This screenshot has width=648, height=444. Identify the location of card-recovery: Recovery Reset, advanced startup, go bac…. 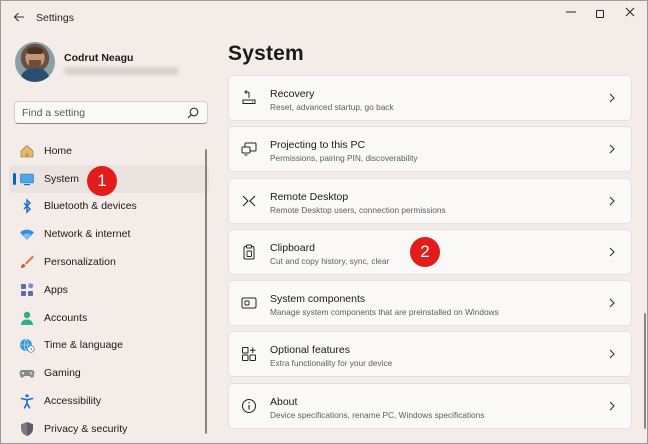
(430, 98).